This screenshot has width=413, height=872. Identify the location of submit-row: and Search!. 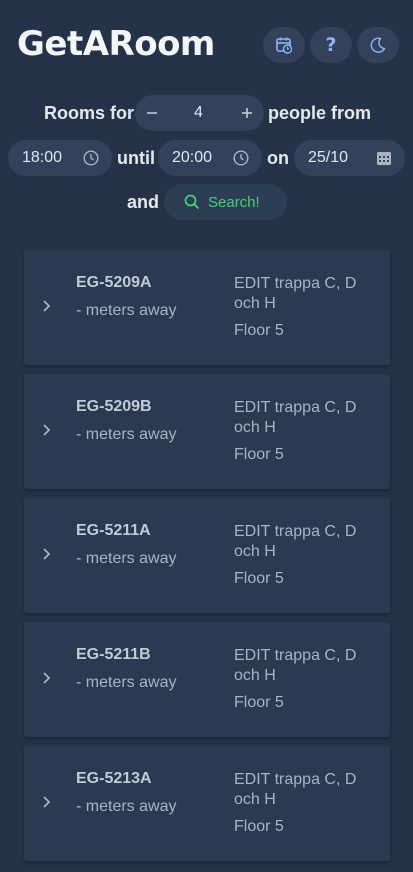
(206, 202).